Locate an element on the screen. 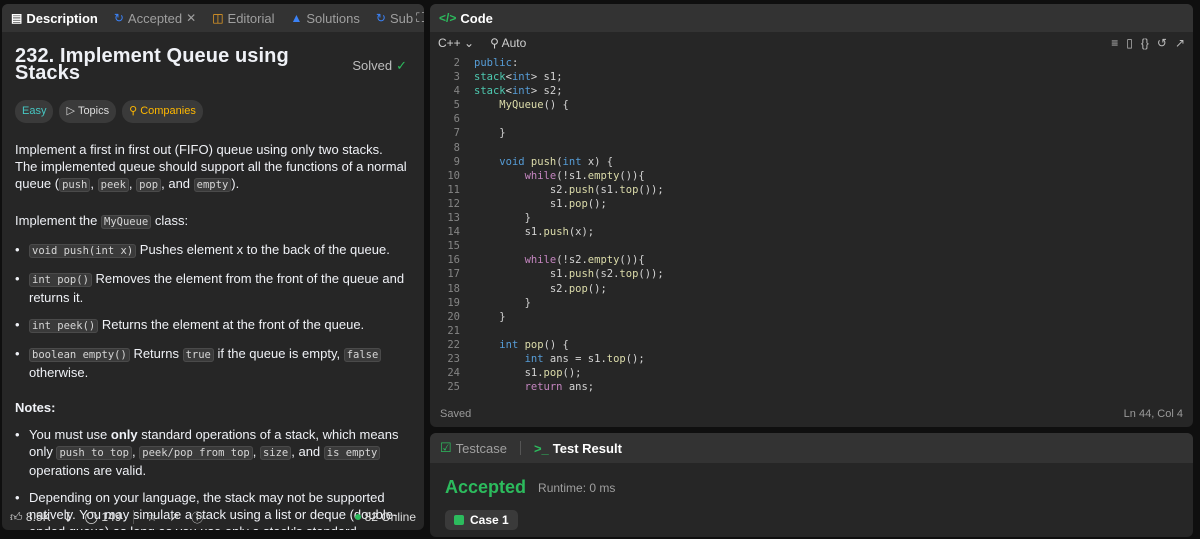 The image size is (1200, 539). inline-code: empty is located at coordinates (212, 185).